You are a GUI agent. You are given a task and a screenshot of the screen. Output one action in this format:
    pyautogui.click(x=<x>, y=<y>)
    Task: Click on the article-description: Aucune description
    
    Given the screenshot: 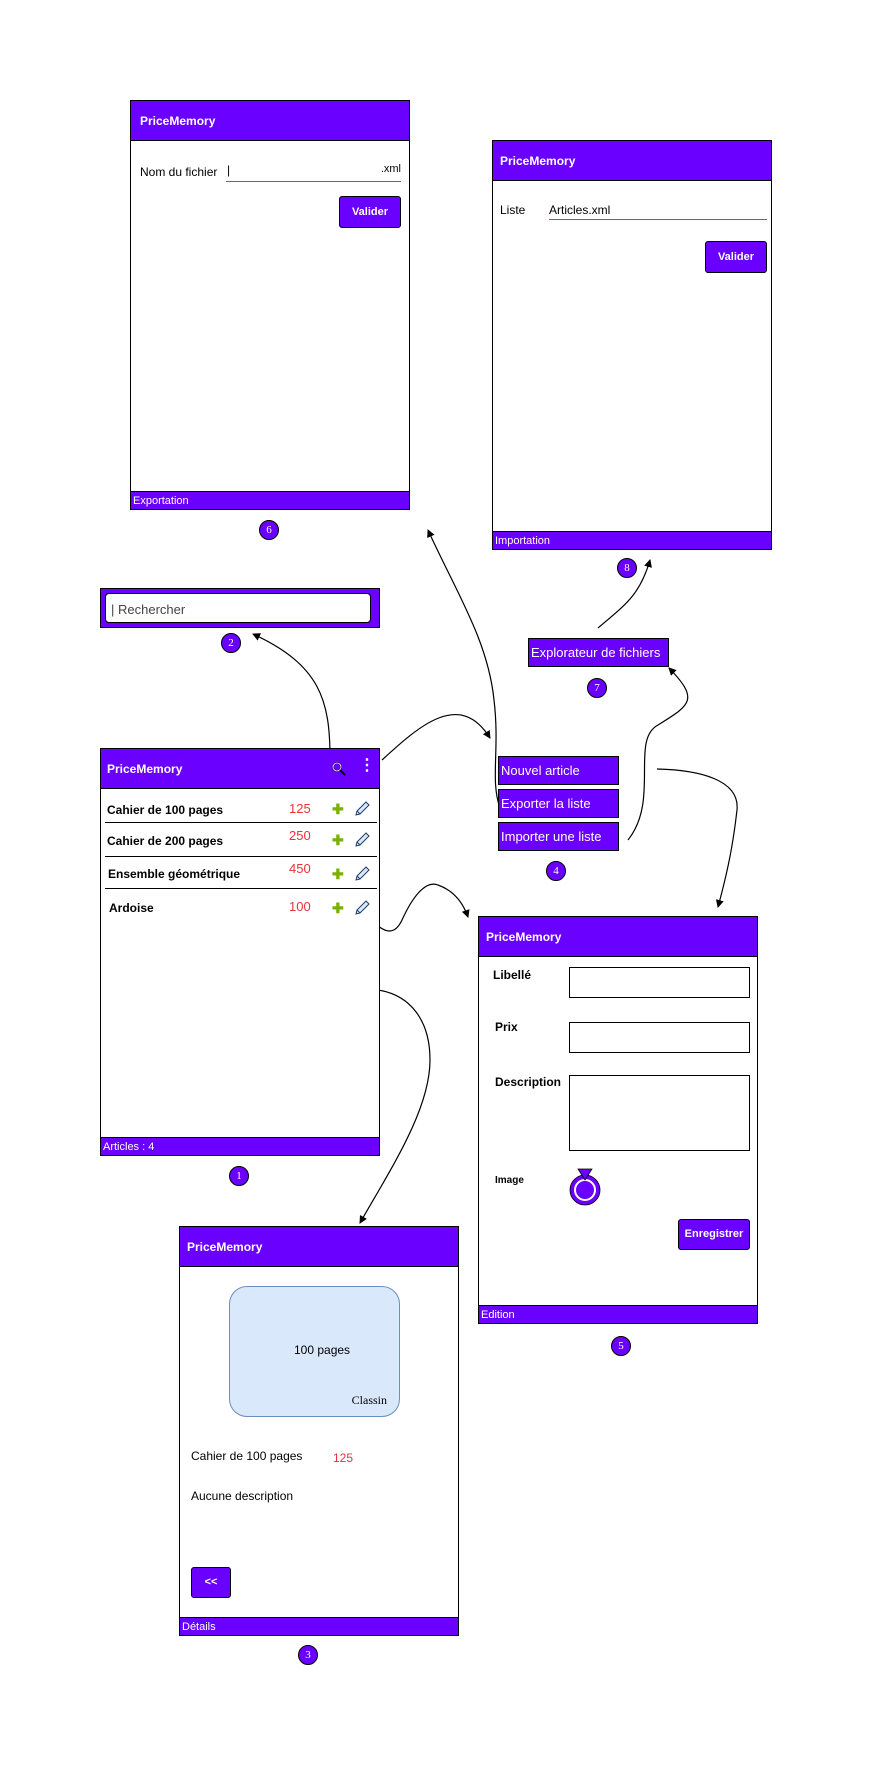 What is the action you would take?
    pyautogui.click(x=242, y=1496)
    